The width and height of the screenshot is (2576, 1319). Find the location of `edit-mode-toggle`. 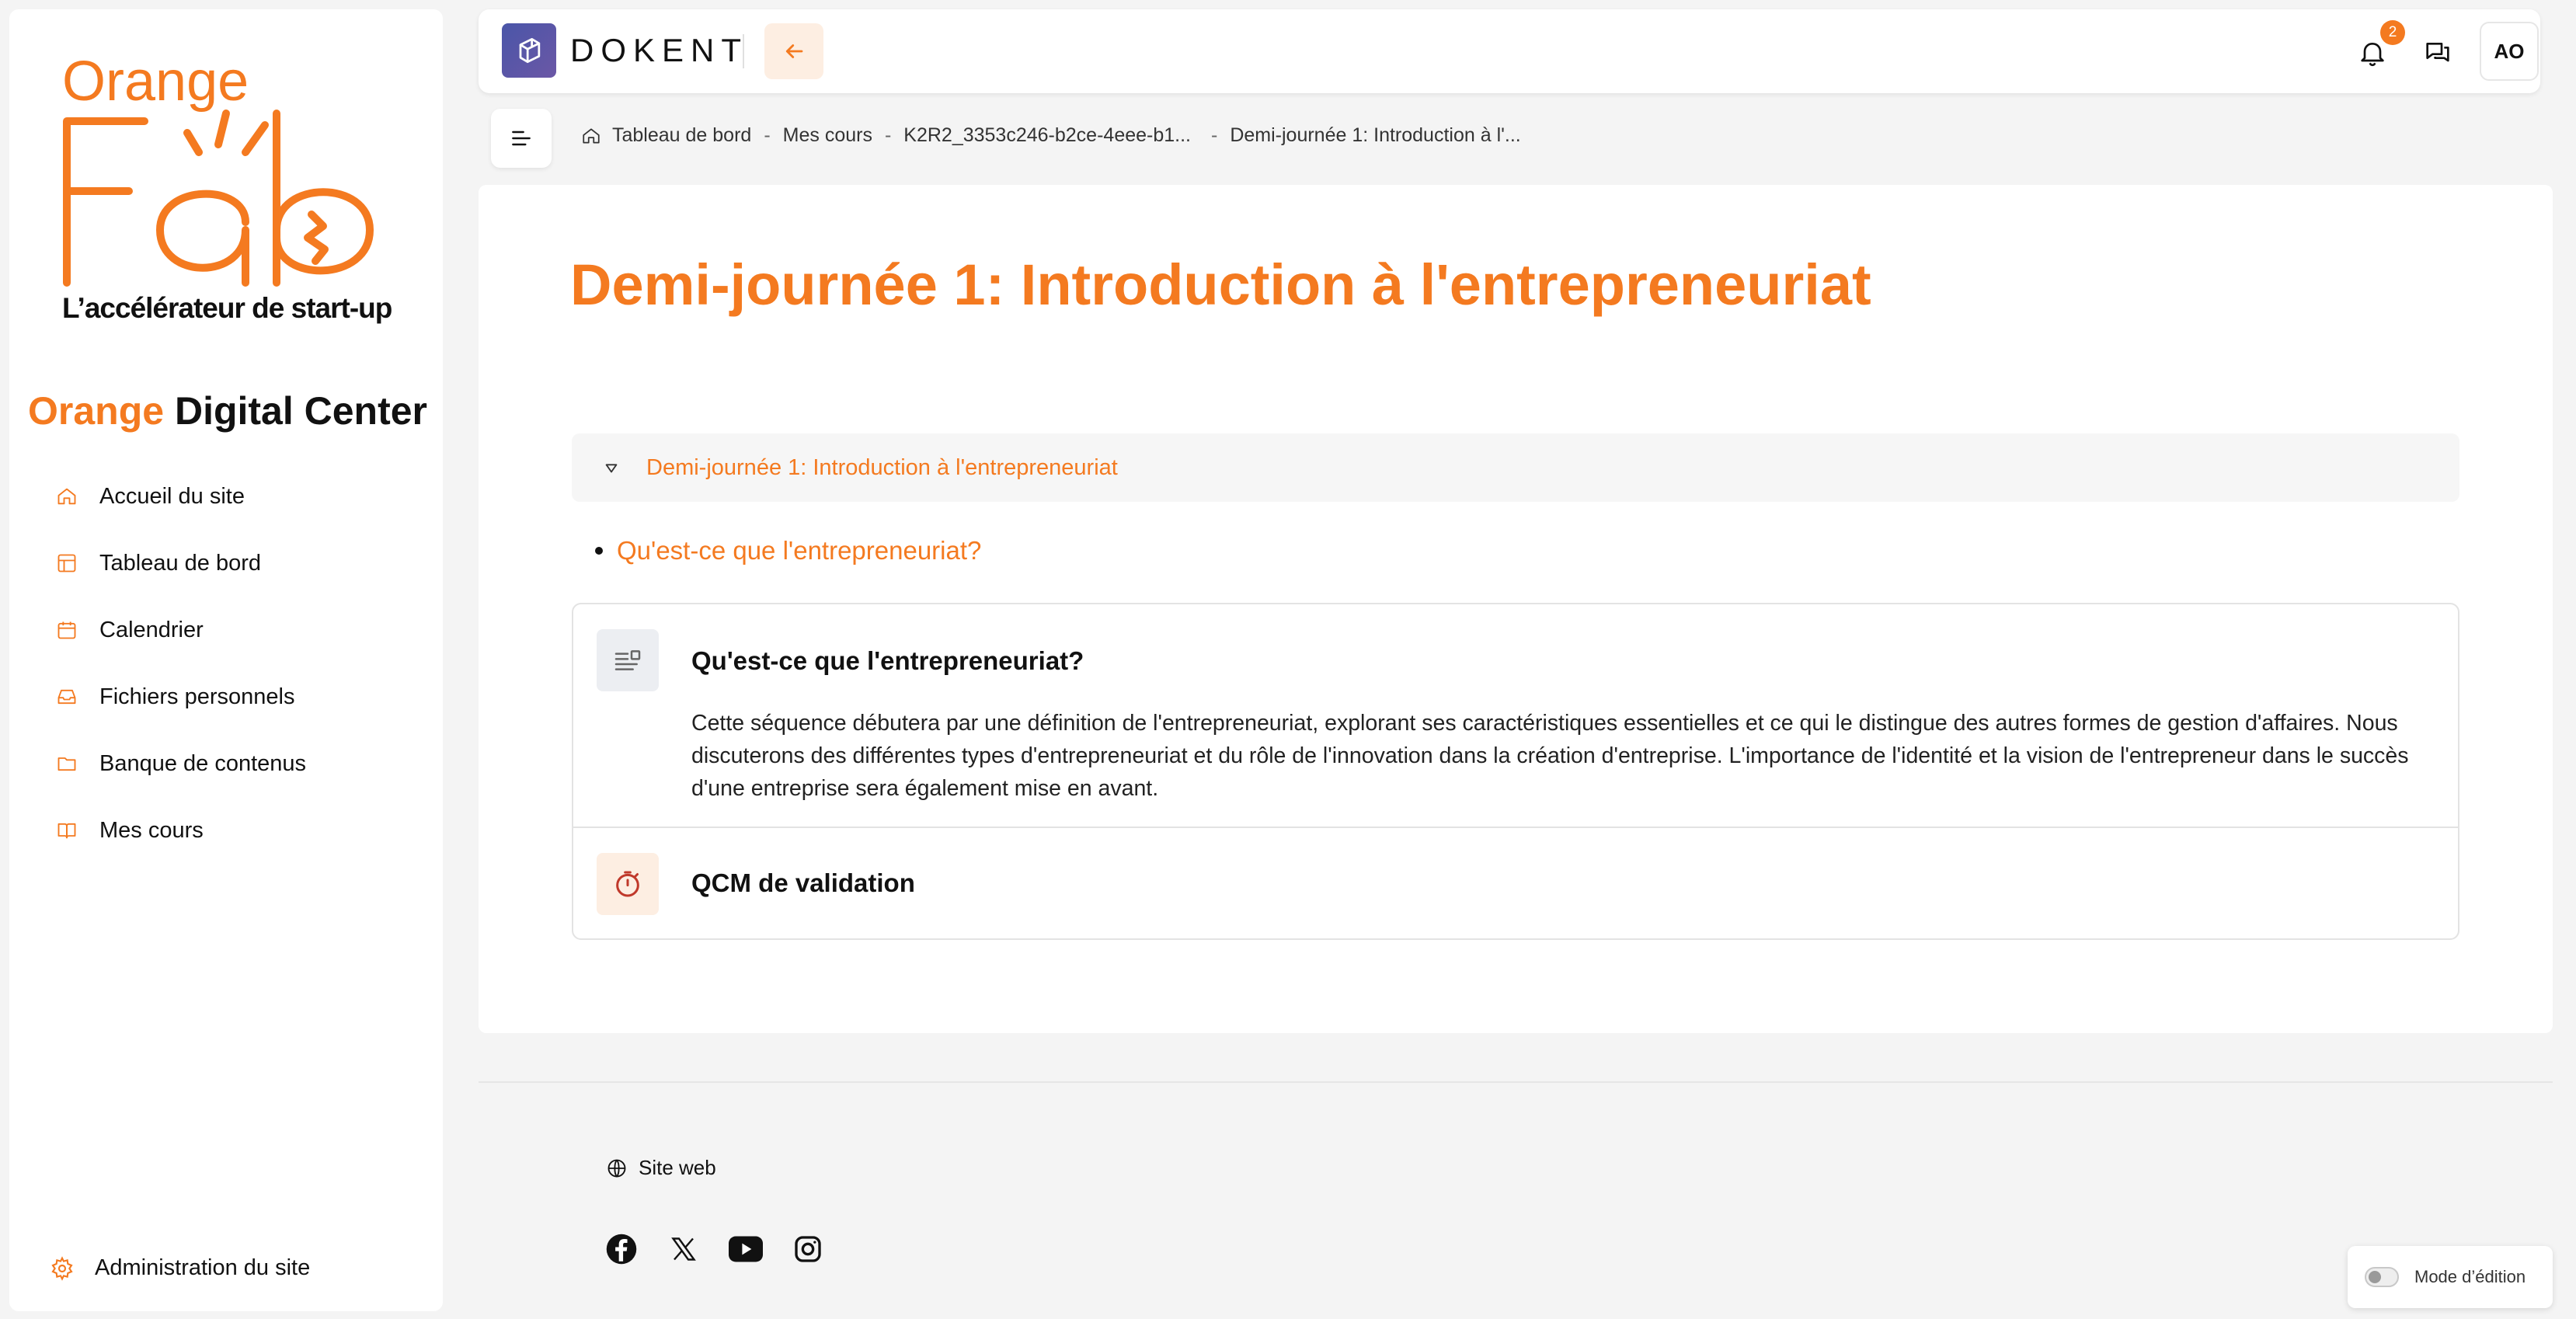

edit-mode-toggle is located at coordinates (2382, 1277).